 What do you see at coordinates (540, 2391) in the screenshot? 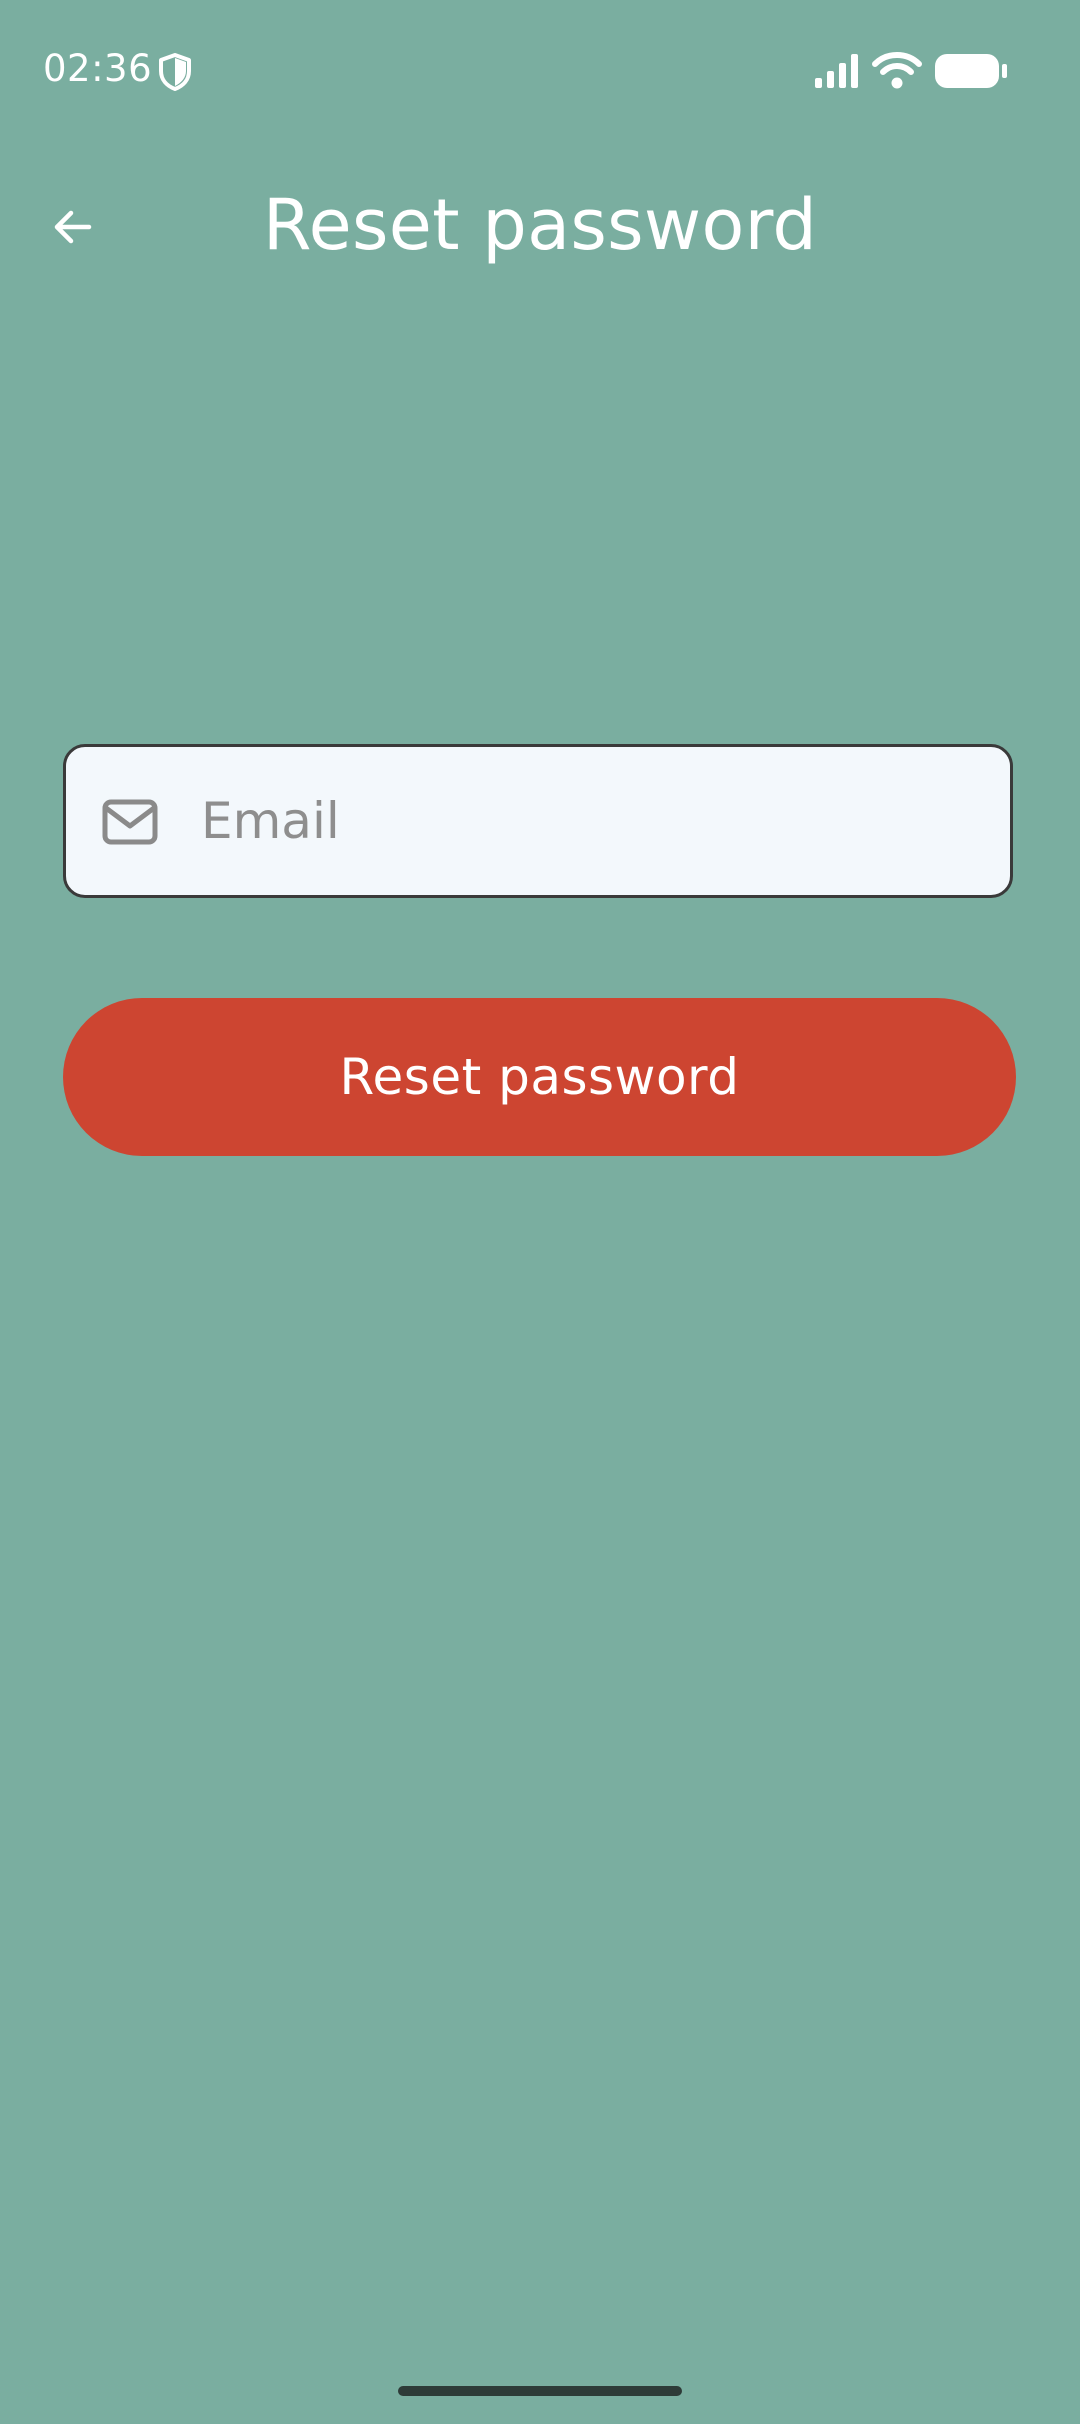
I see `home-indicator` at bounding box center [540, 2391].